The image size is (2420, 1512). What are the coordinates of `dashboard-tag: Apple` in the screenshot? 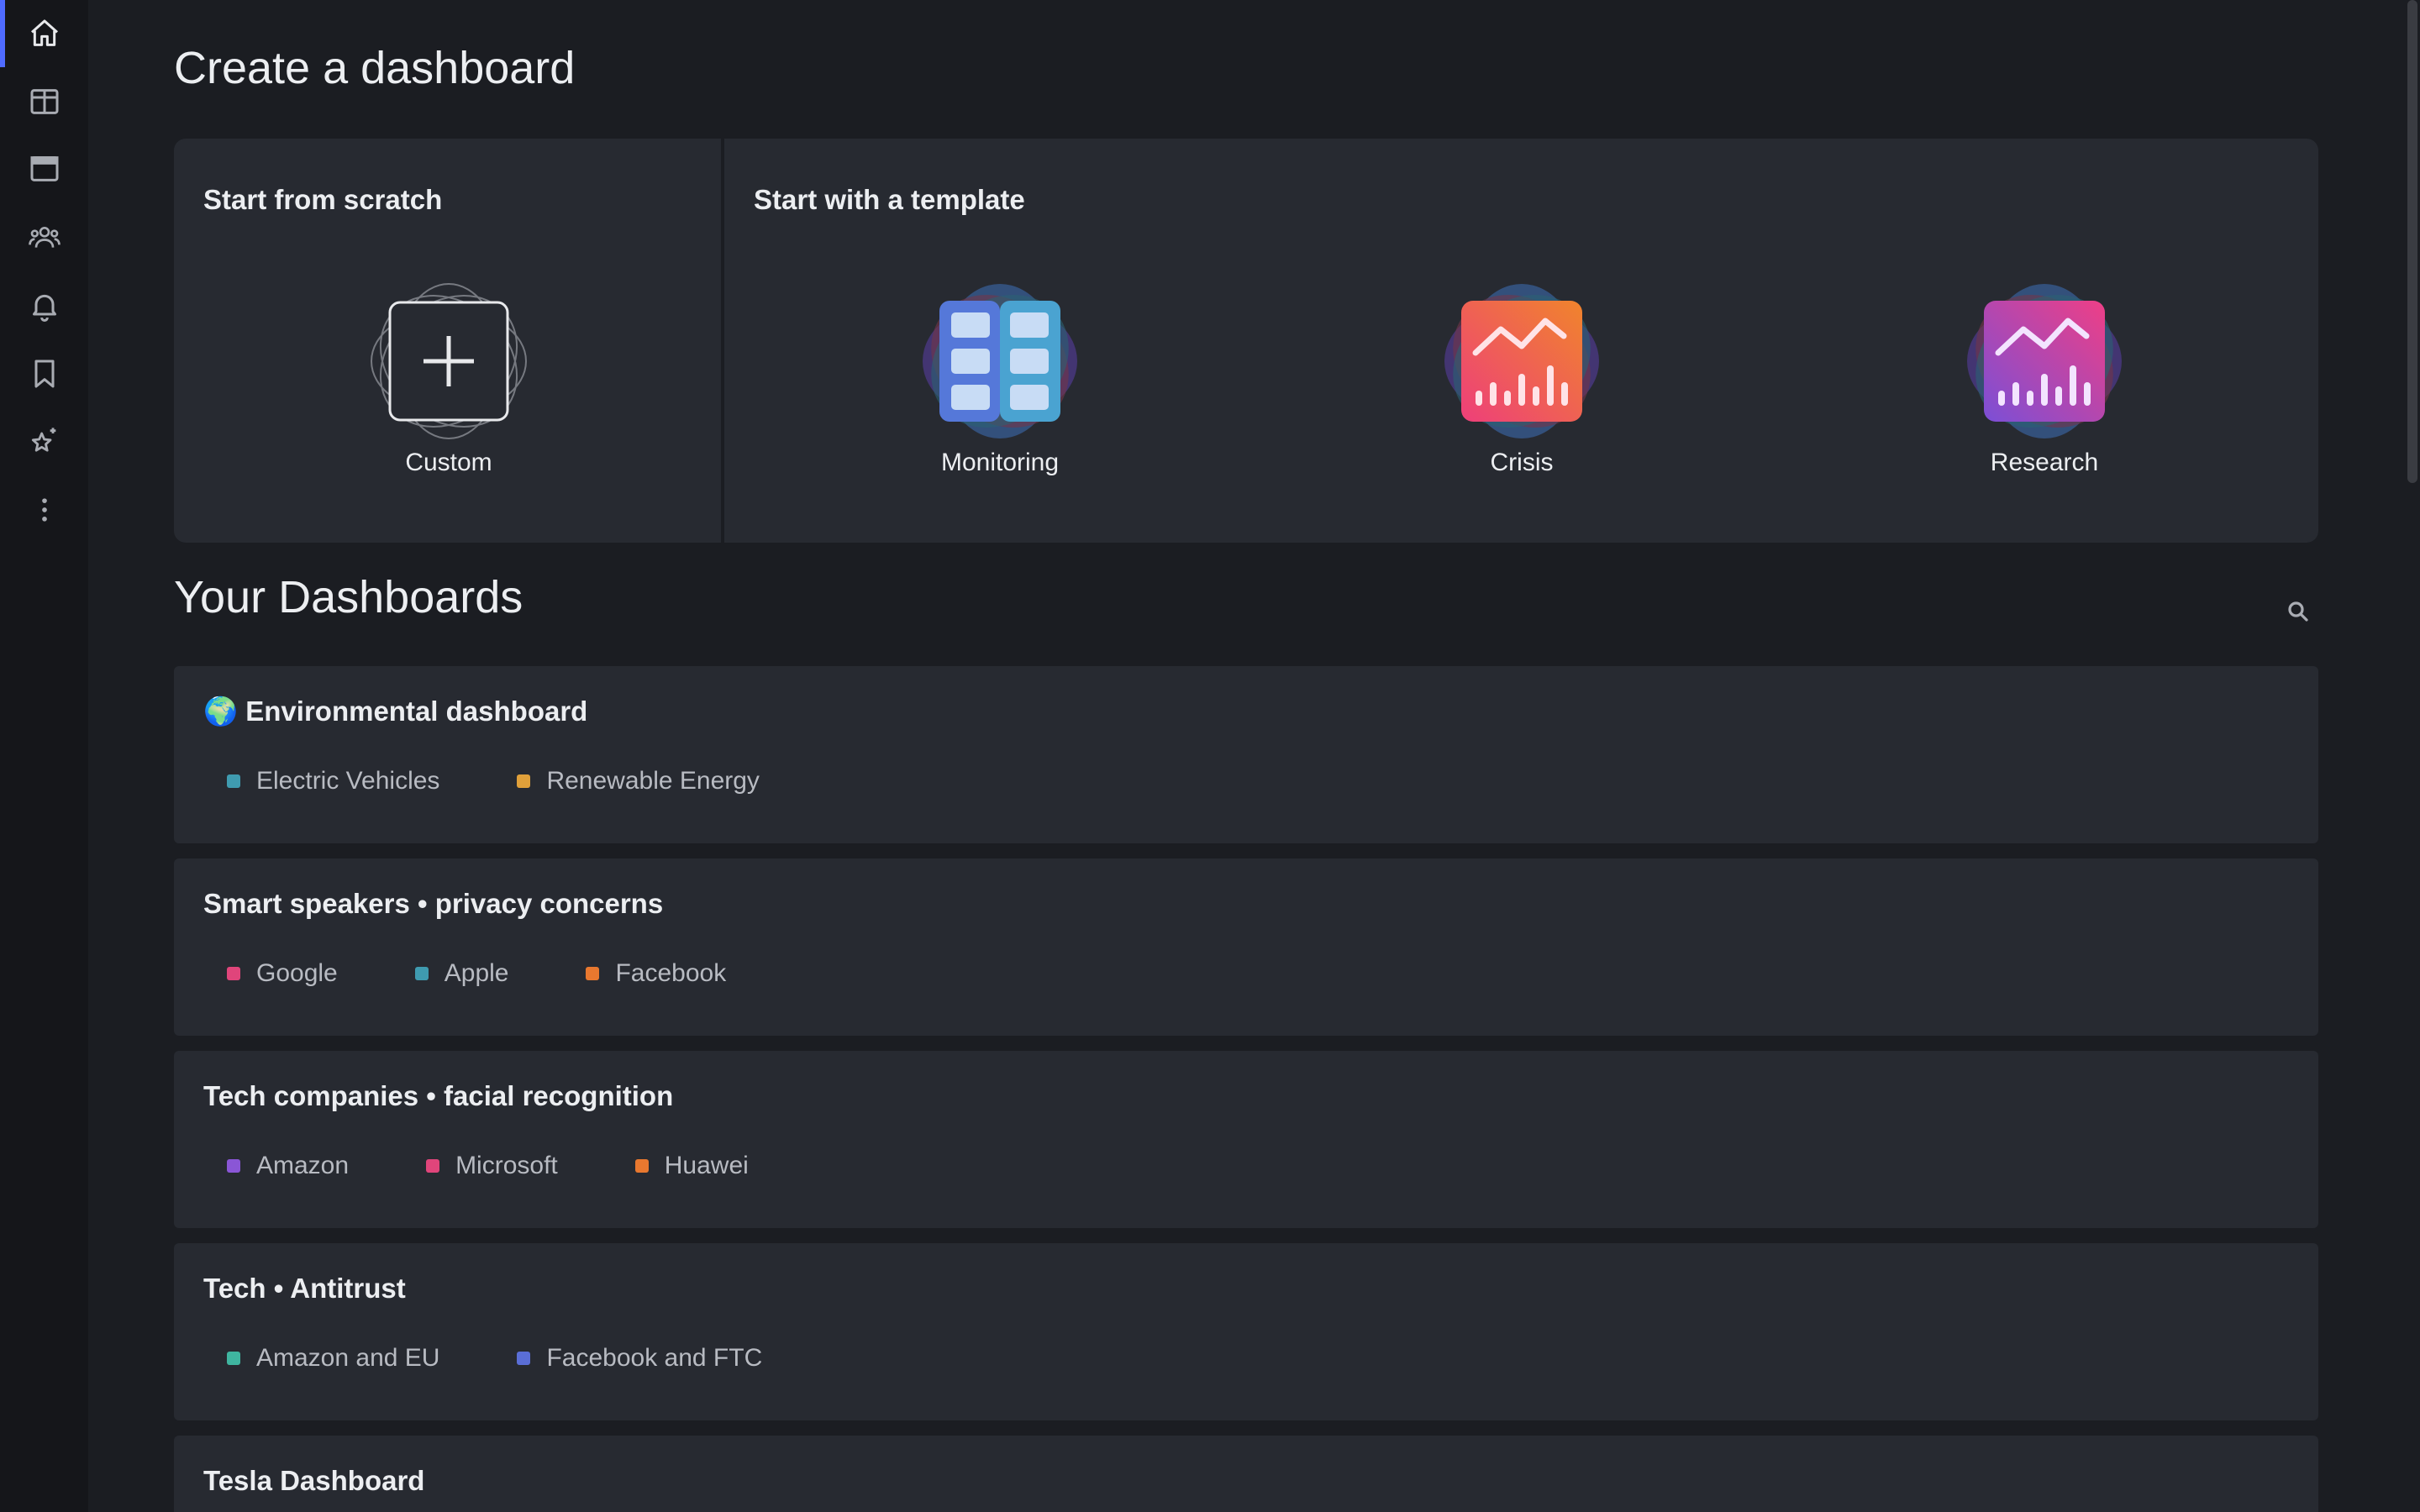 It's located at (462, 973).